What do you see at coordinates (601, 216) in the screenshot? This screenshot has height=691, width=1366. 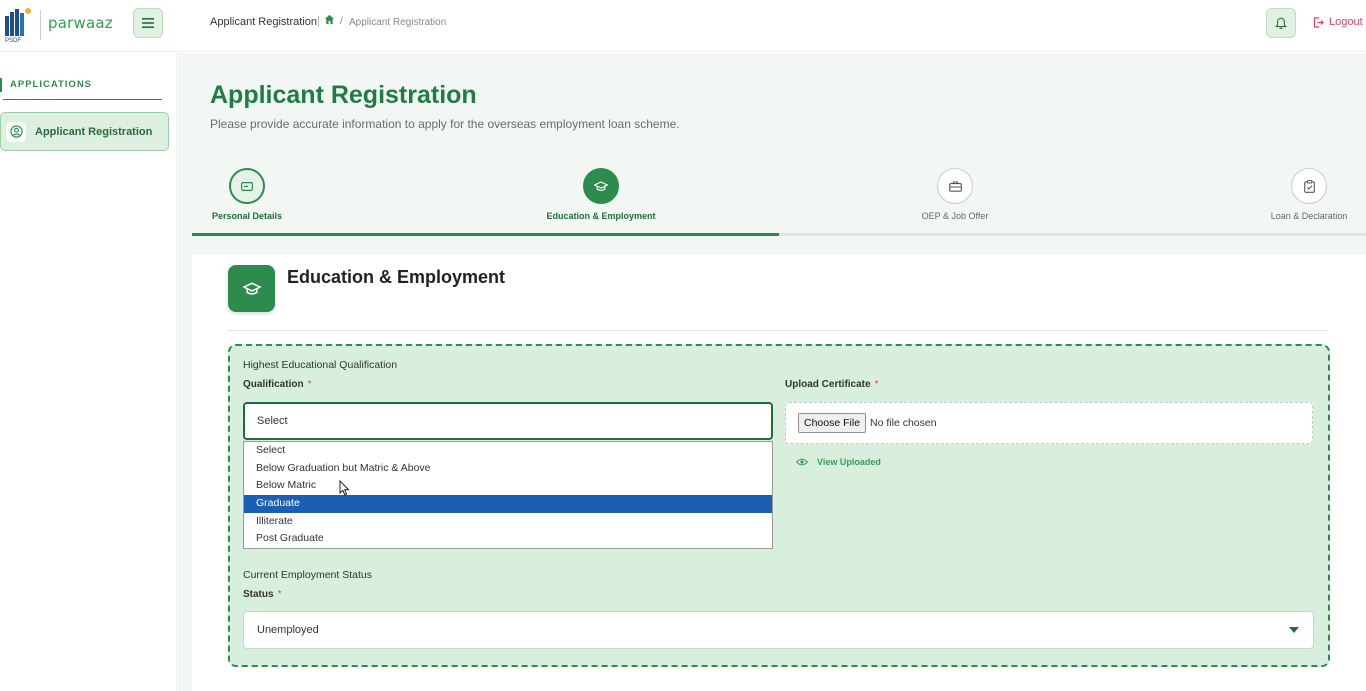 I see `step-label: Education & Employment` at bounding box center [601, 216].